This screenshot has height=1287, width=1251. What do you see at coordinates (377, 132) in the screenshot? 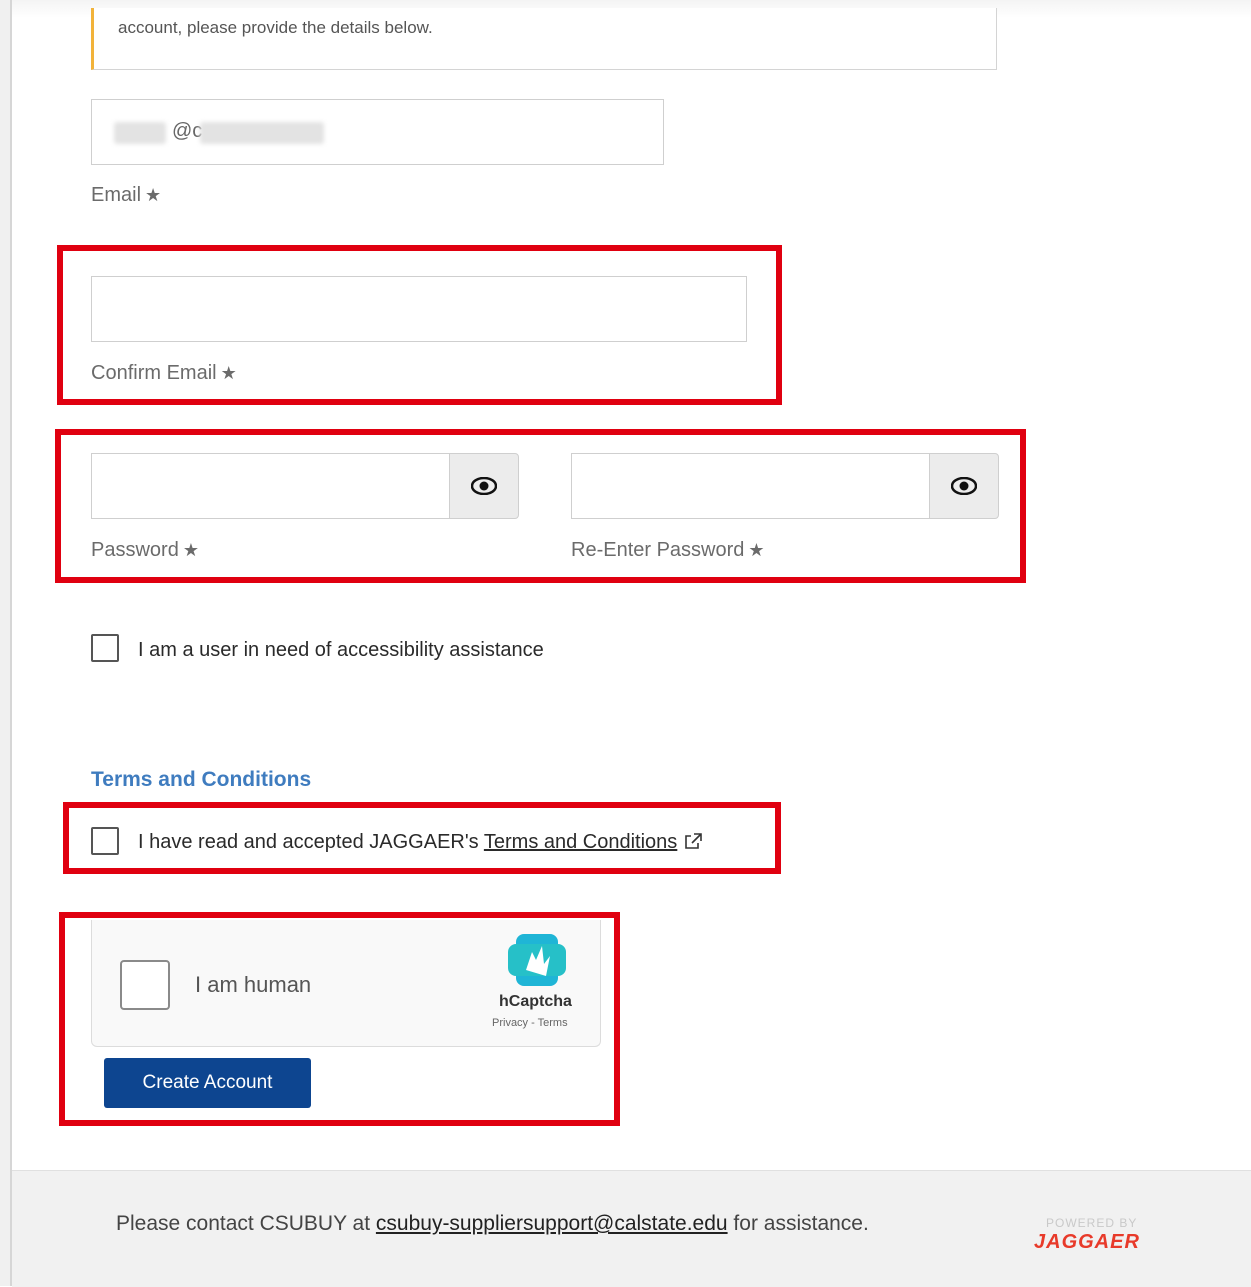
I see `email-input: @c` at bounding box center [377, 132].